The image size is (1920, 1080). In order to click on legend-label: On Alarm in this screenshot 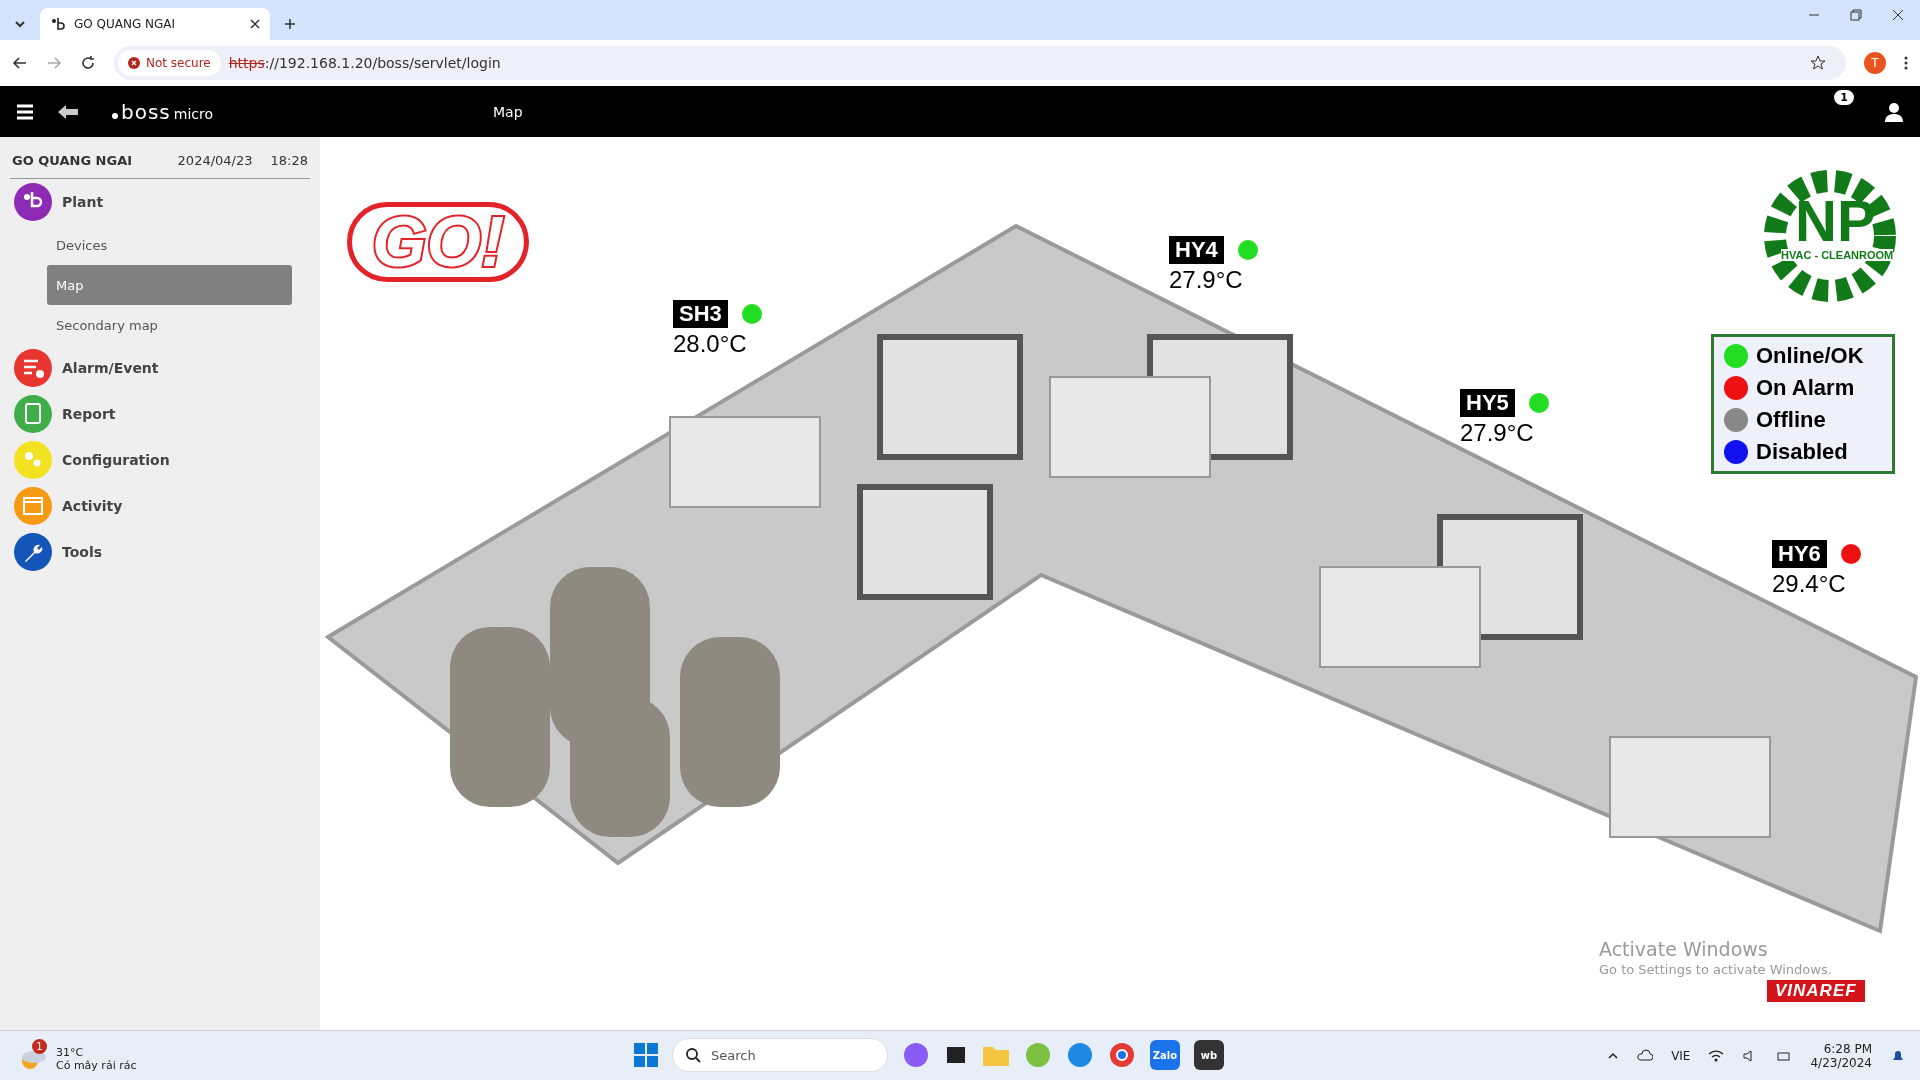, I will do `click(1805, 388)`.